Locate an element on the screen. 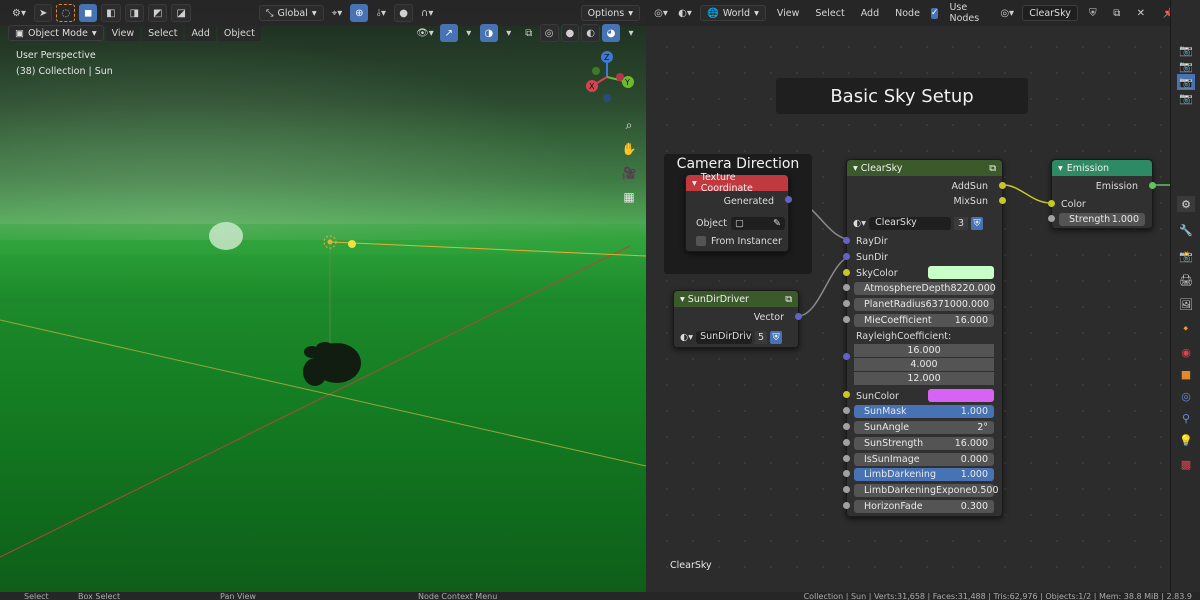 The height and width of the screenshot is (600, 1200). rayleigh-x-field: 16.000 is located at coordinates (924, 350).